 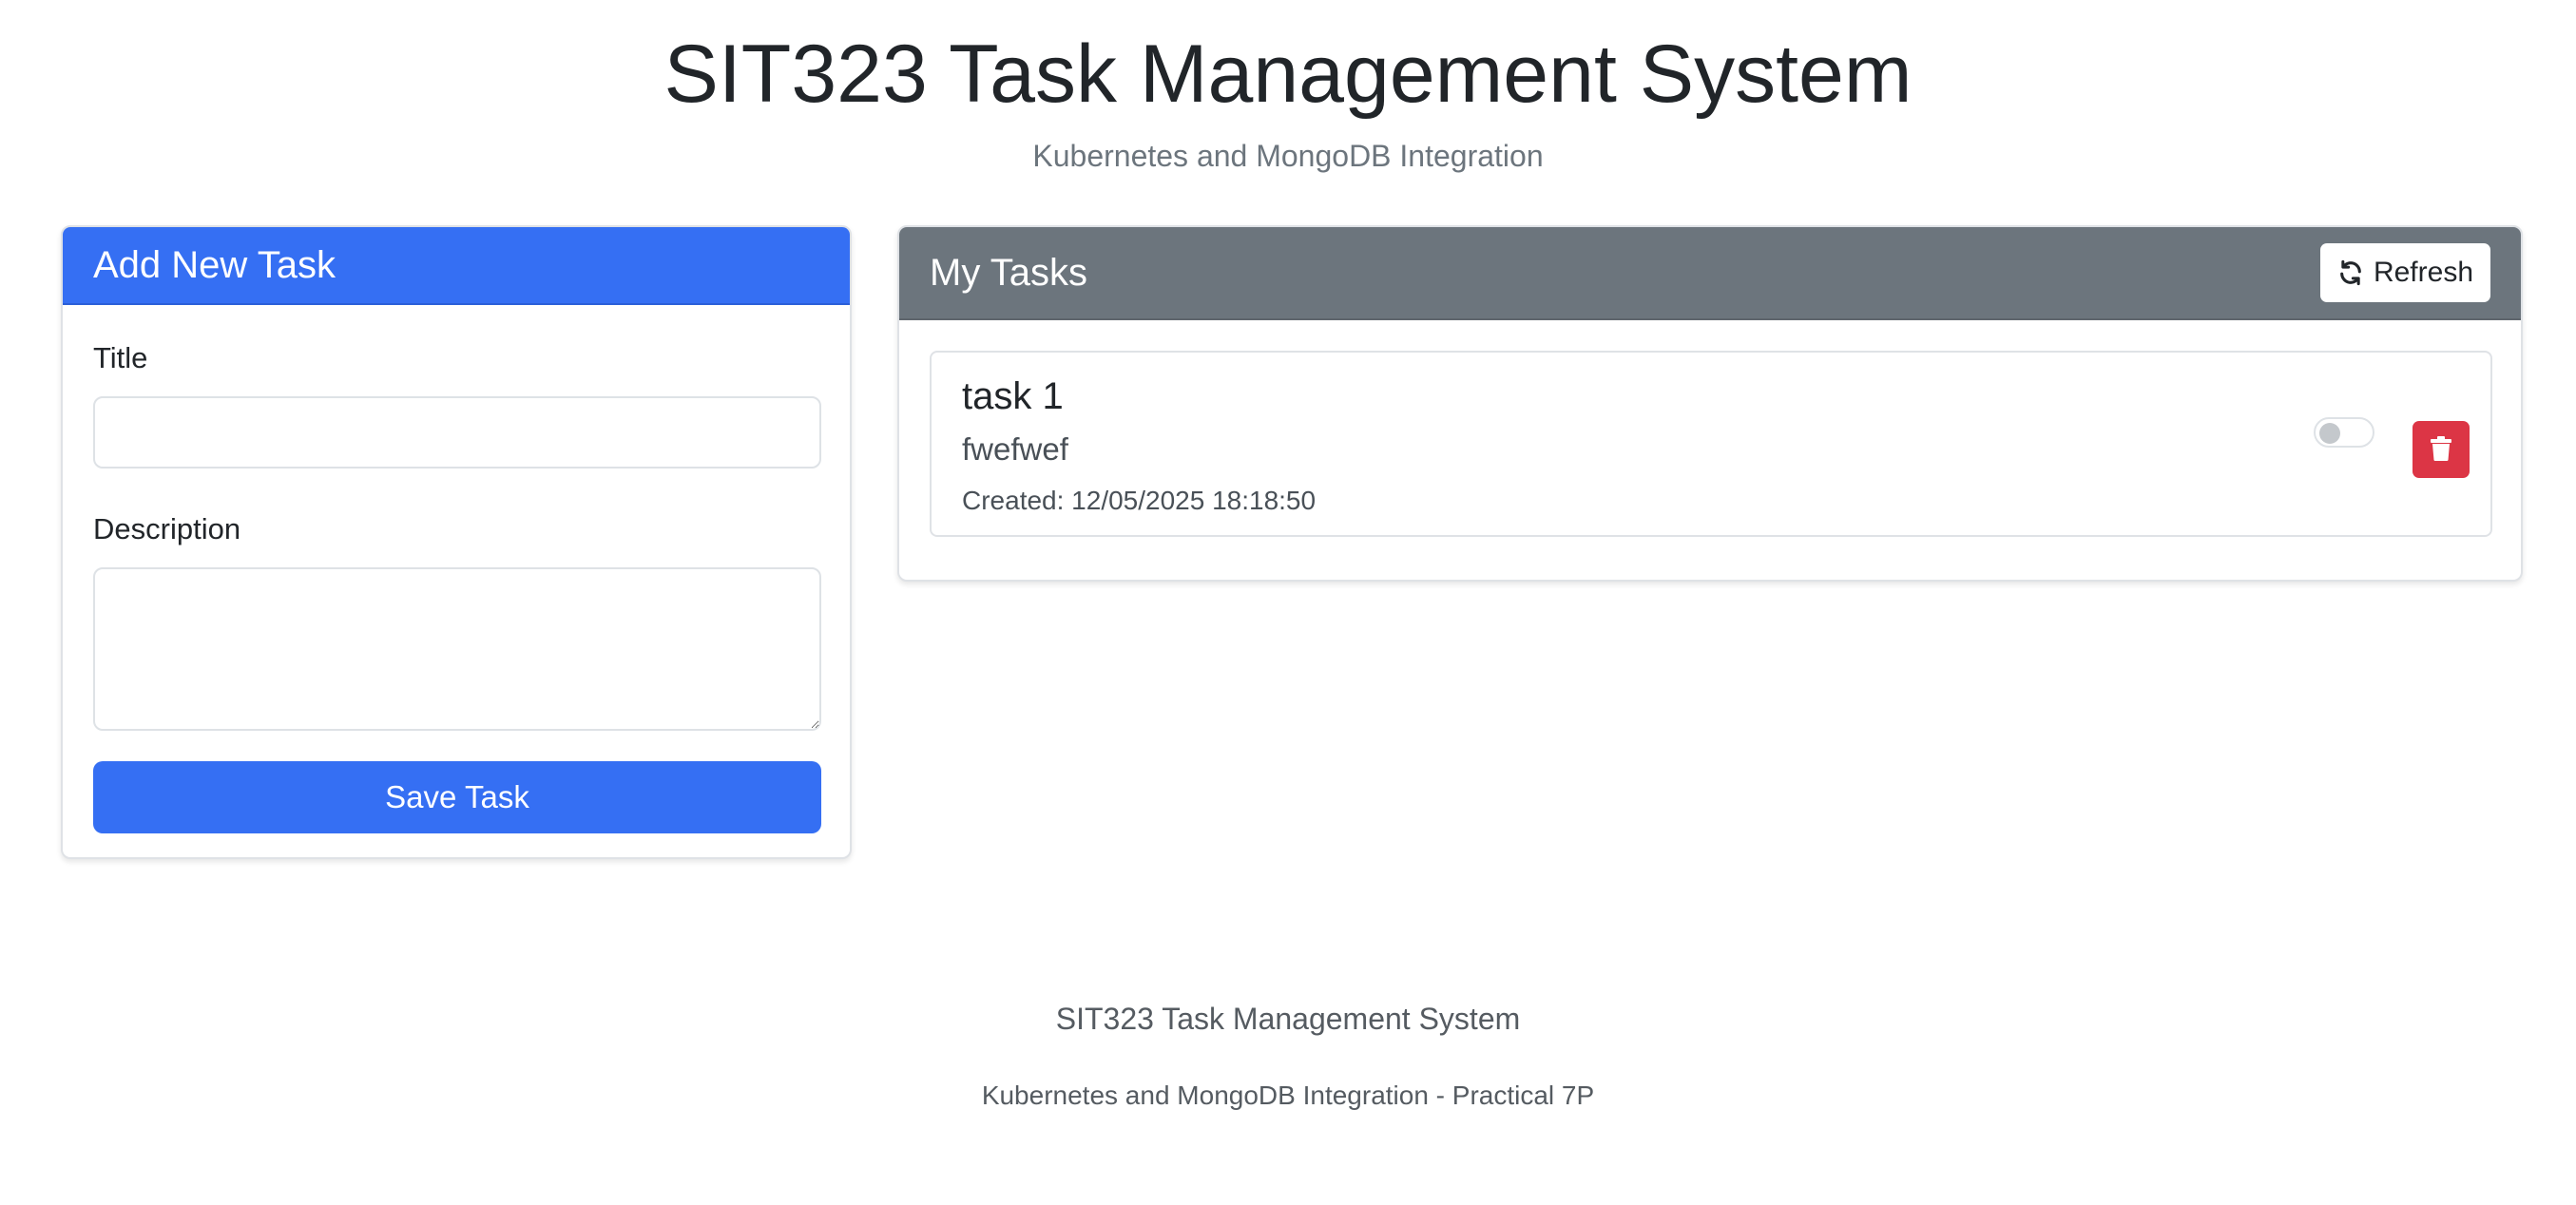 What do you see at coordinates (457, 432) in the screenshot?
I see `title-input` at bounding box center [457, 432].